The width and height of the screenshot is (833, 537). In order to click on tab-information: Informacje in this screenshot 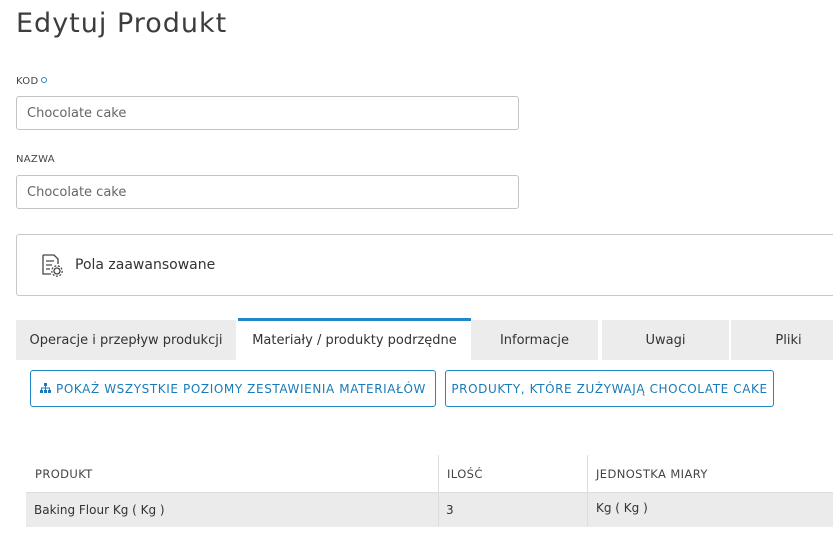, I will do `click(535, 340)`.